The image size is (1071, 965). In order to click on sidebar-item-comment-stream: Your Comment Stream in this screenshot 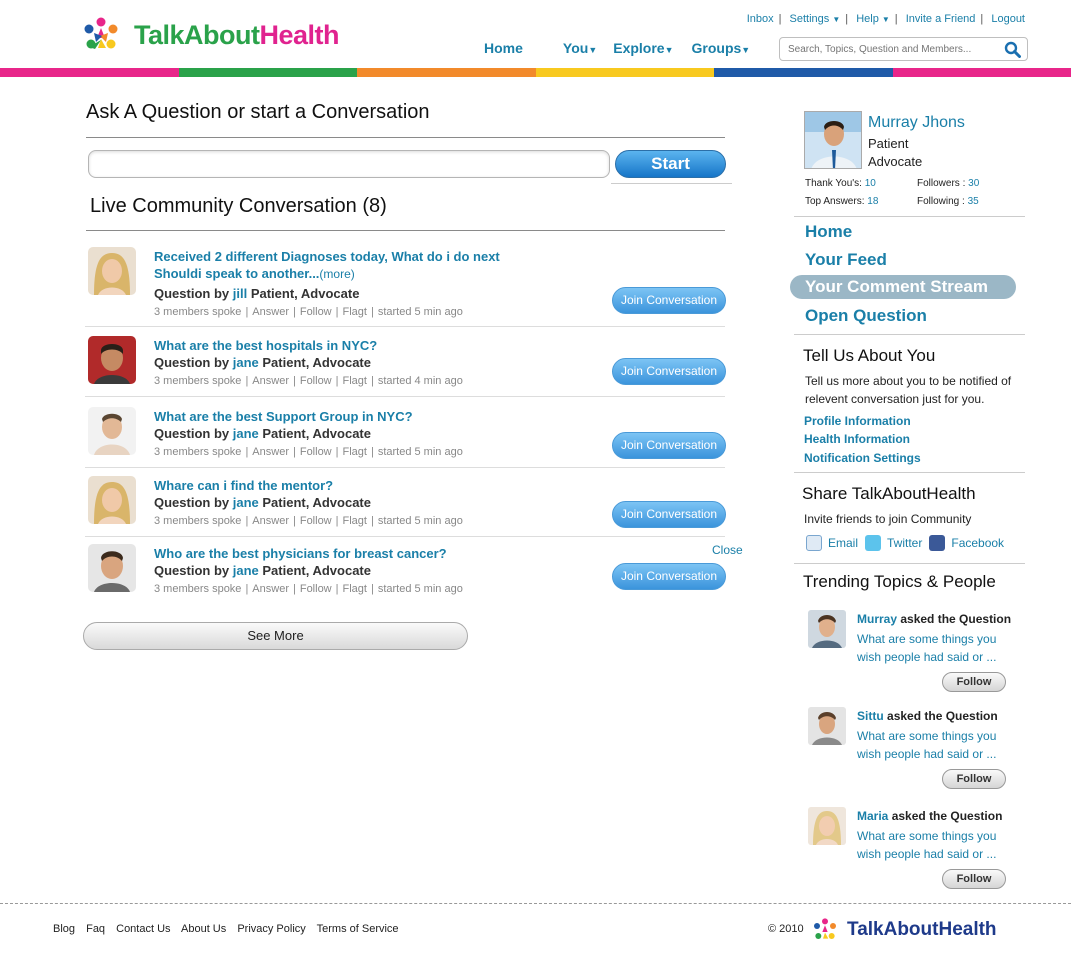, I will do `click(903, 287)`.